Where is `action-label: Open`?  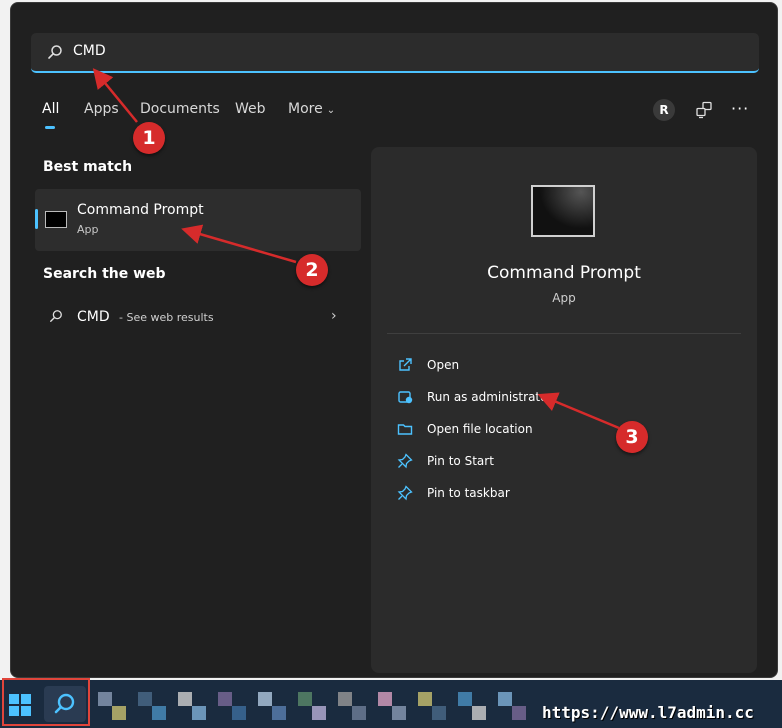
action-label: Open is located at coordinates (443, 365).